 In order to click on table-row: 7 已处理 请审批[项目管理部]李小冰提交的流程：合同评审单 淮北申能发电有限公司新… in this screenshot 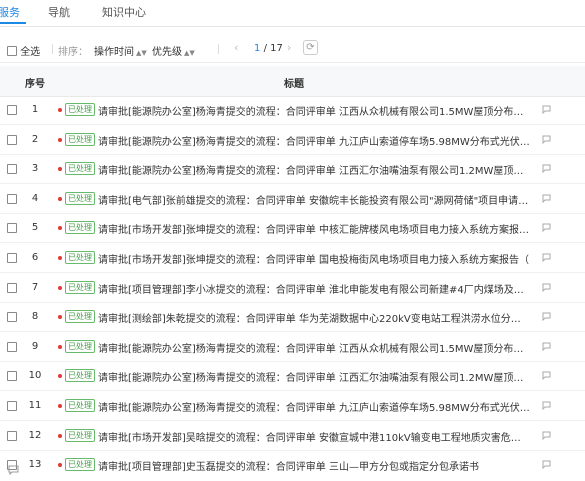, I will do `click(292, 288)`.